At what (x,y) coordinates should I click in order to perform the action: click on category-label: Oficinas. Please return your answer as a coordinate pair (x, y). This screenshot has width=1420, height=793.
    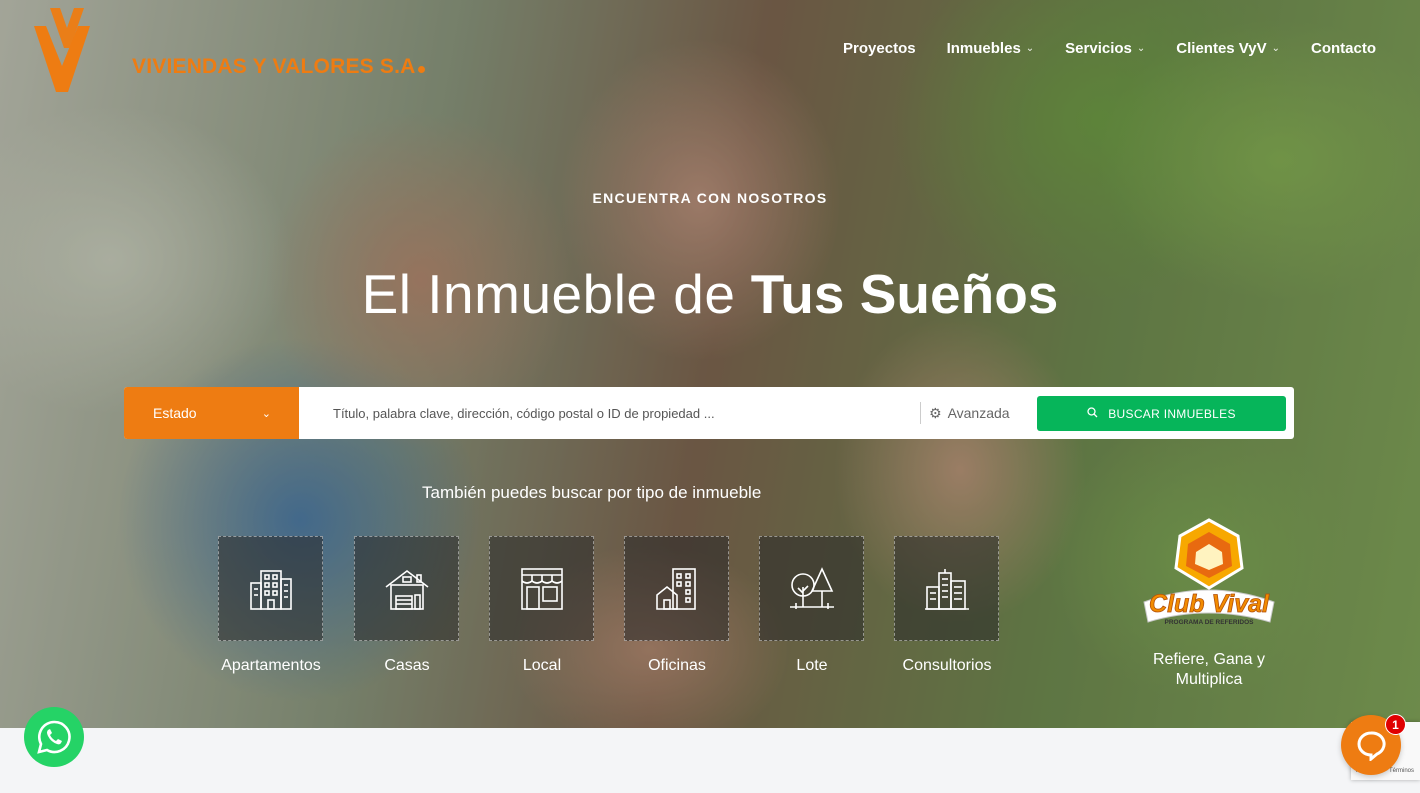
    Looking at the image, I should click on (677, 665).